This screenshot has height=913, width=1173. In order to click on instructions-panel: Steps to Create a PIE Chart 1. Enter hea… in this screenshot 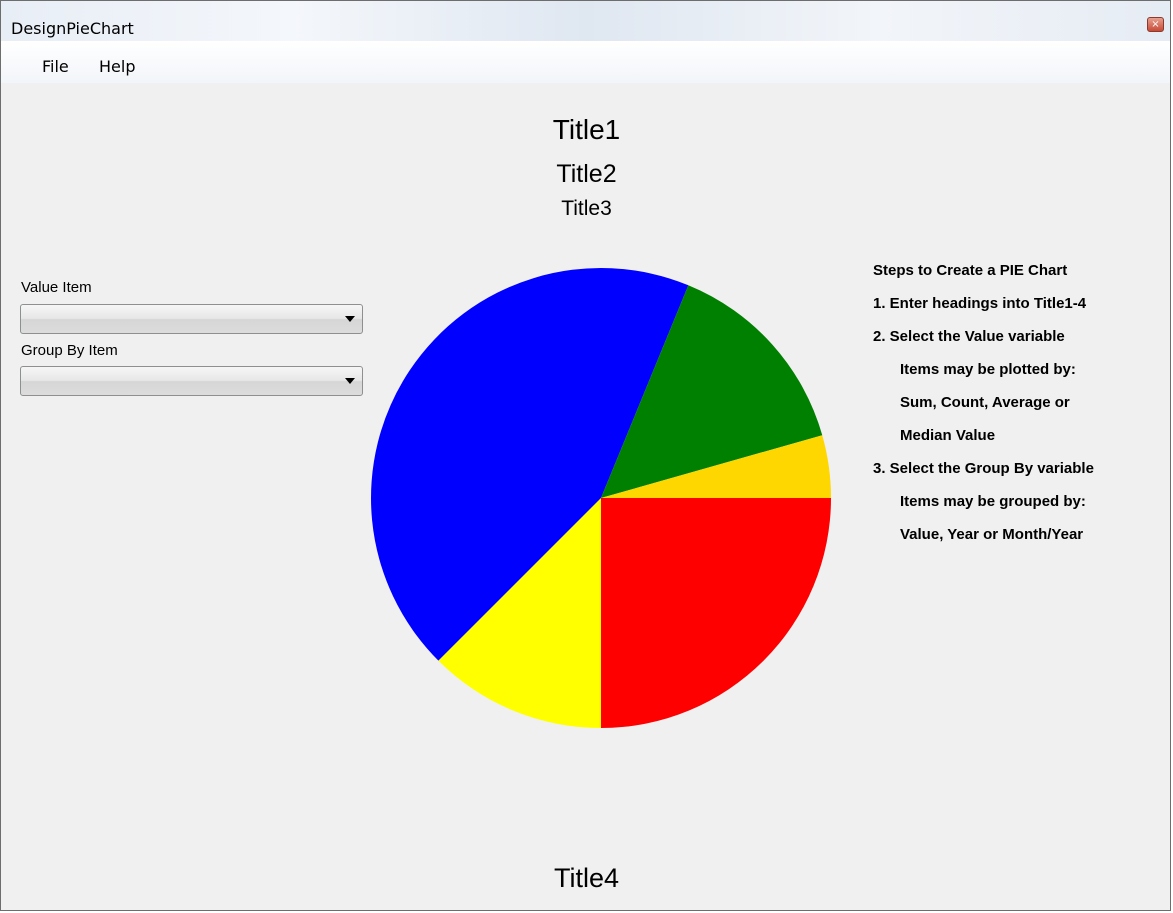, I will do `click(1020, 407)`.